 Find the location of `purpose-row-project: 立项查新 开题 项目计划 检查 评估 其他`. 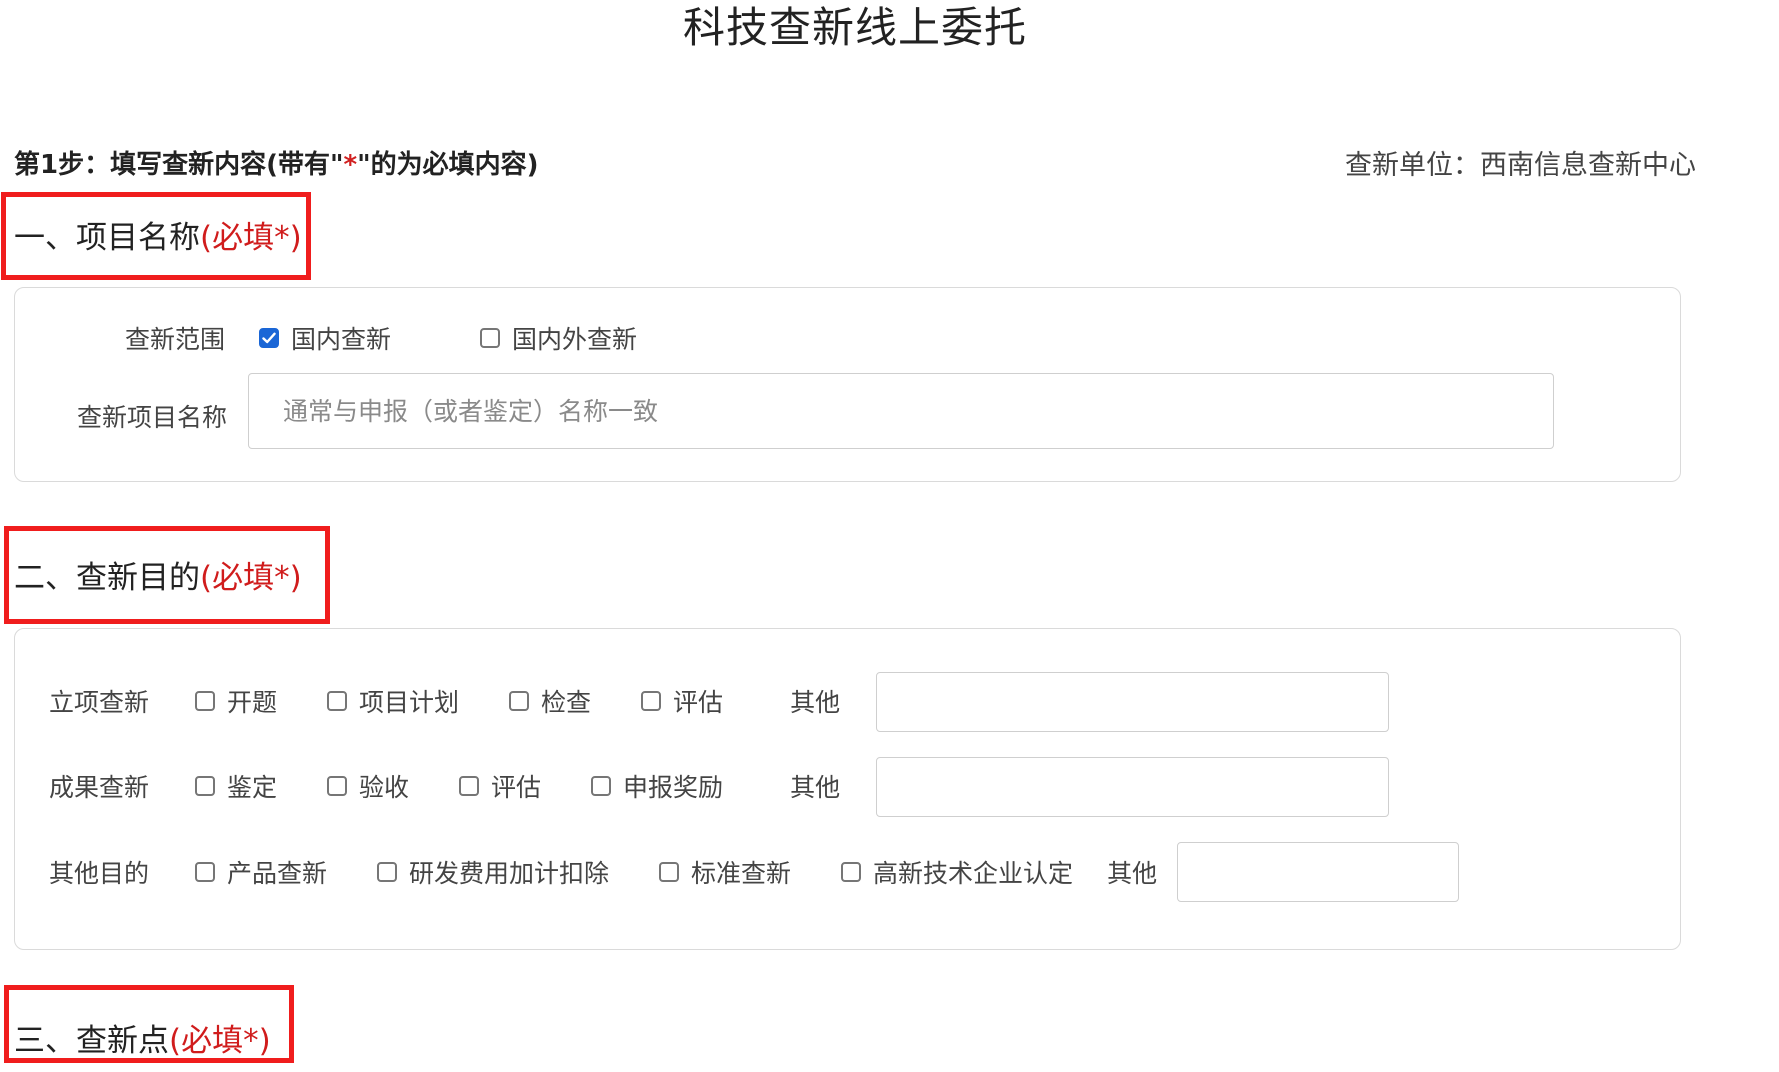

purpose-row-project: 立项查新 开题 项目计划 检查 评估 其他 is located at coordinates (444, 701).